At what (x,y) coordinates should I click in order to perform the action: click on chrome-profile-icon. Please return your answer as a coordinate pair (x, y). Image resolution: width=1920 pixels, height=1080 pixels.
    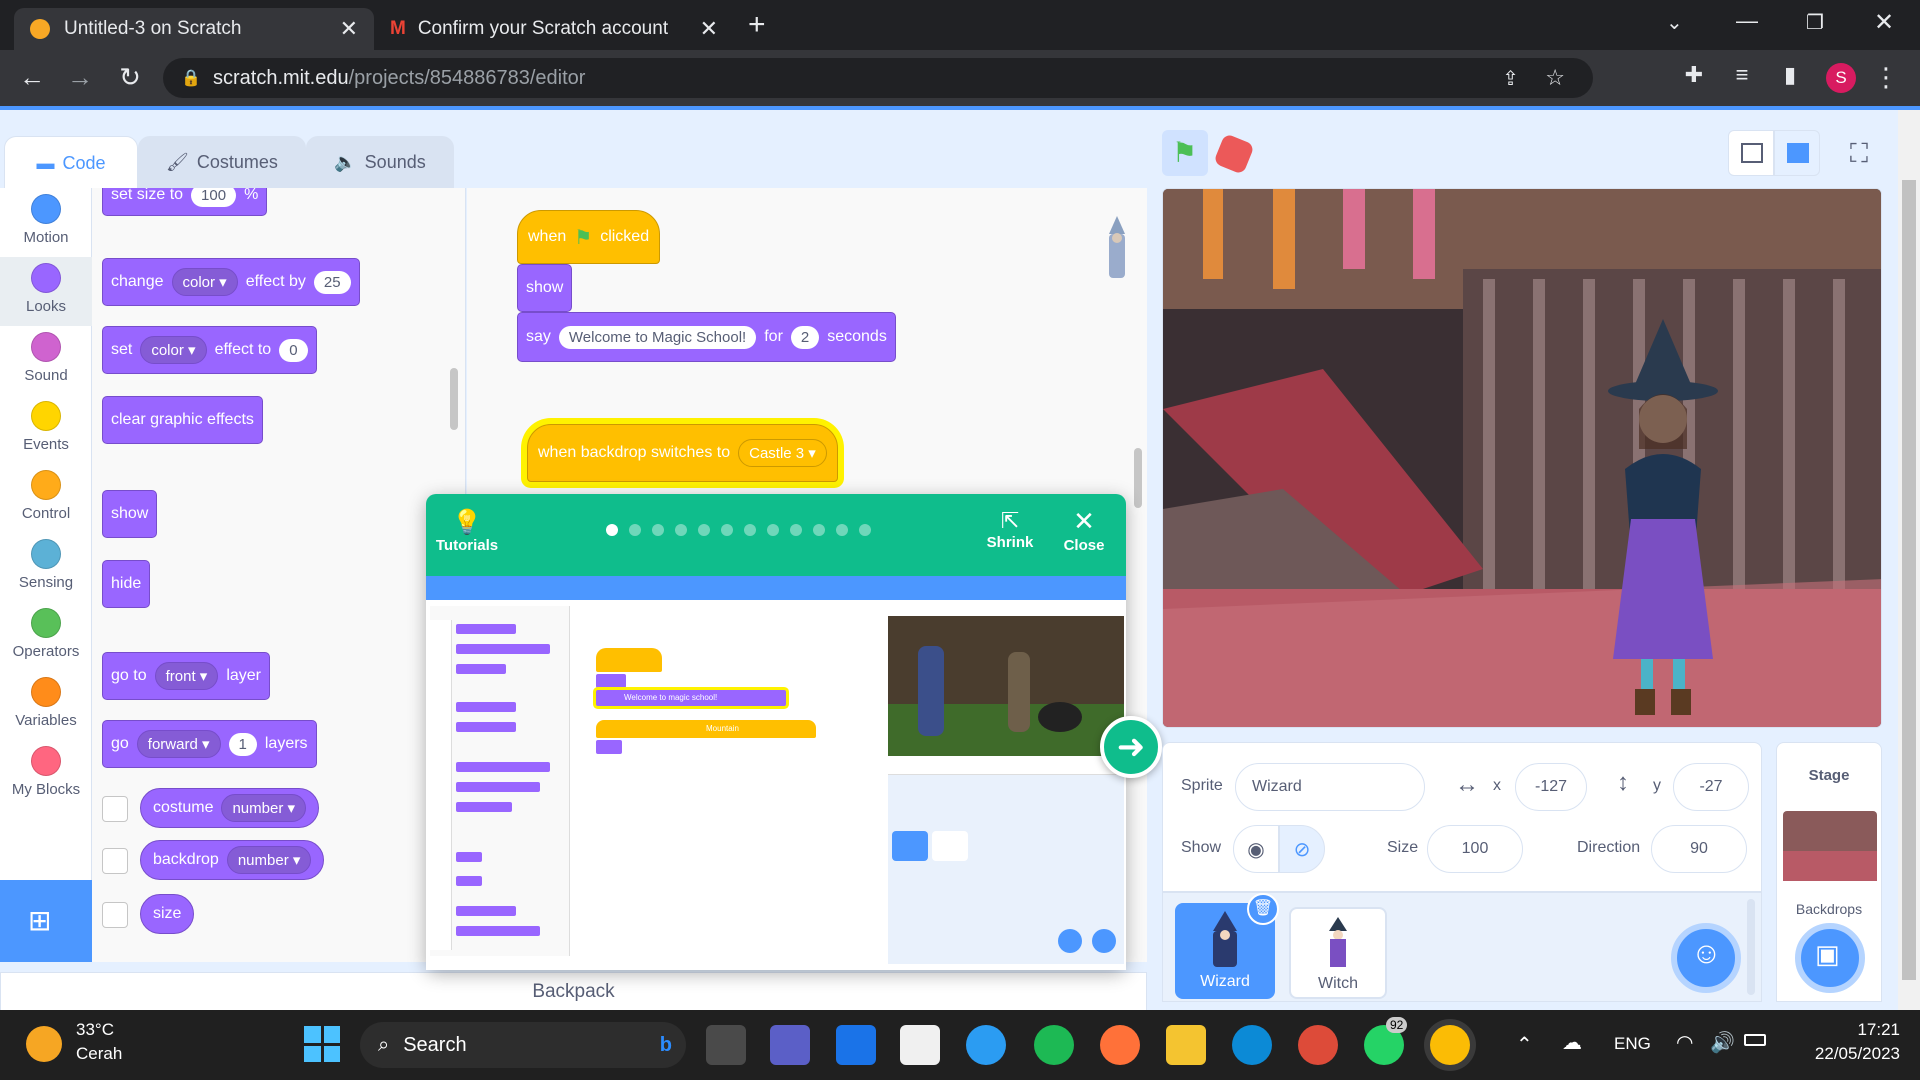
    Looking at the image, I should click on (1318, 1045).